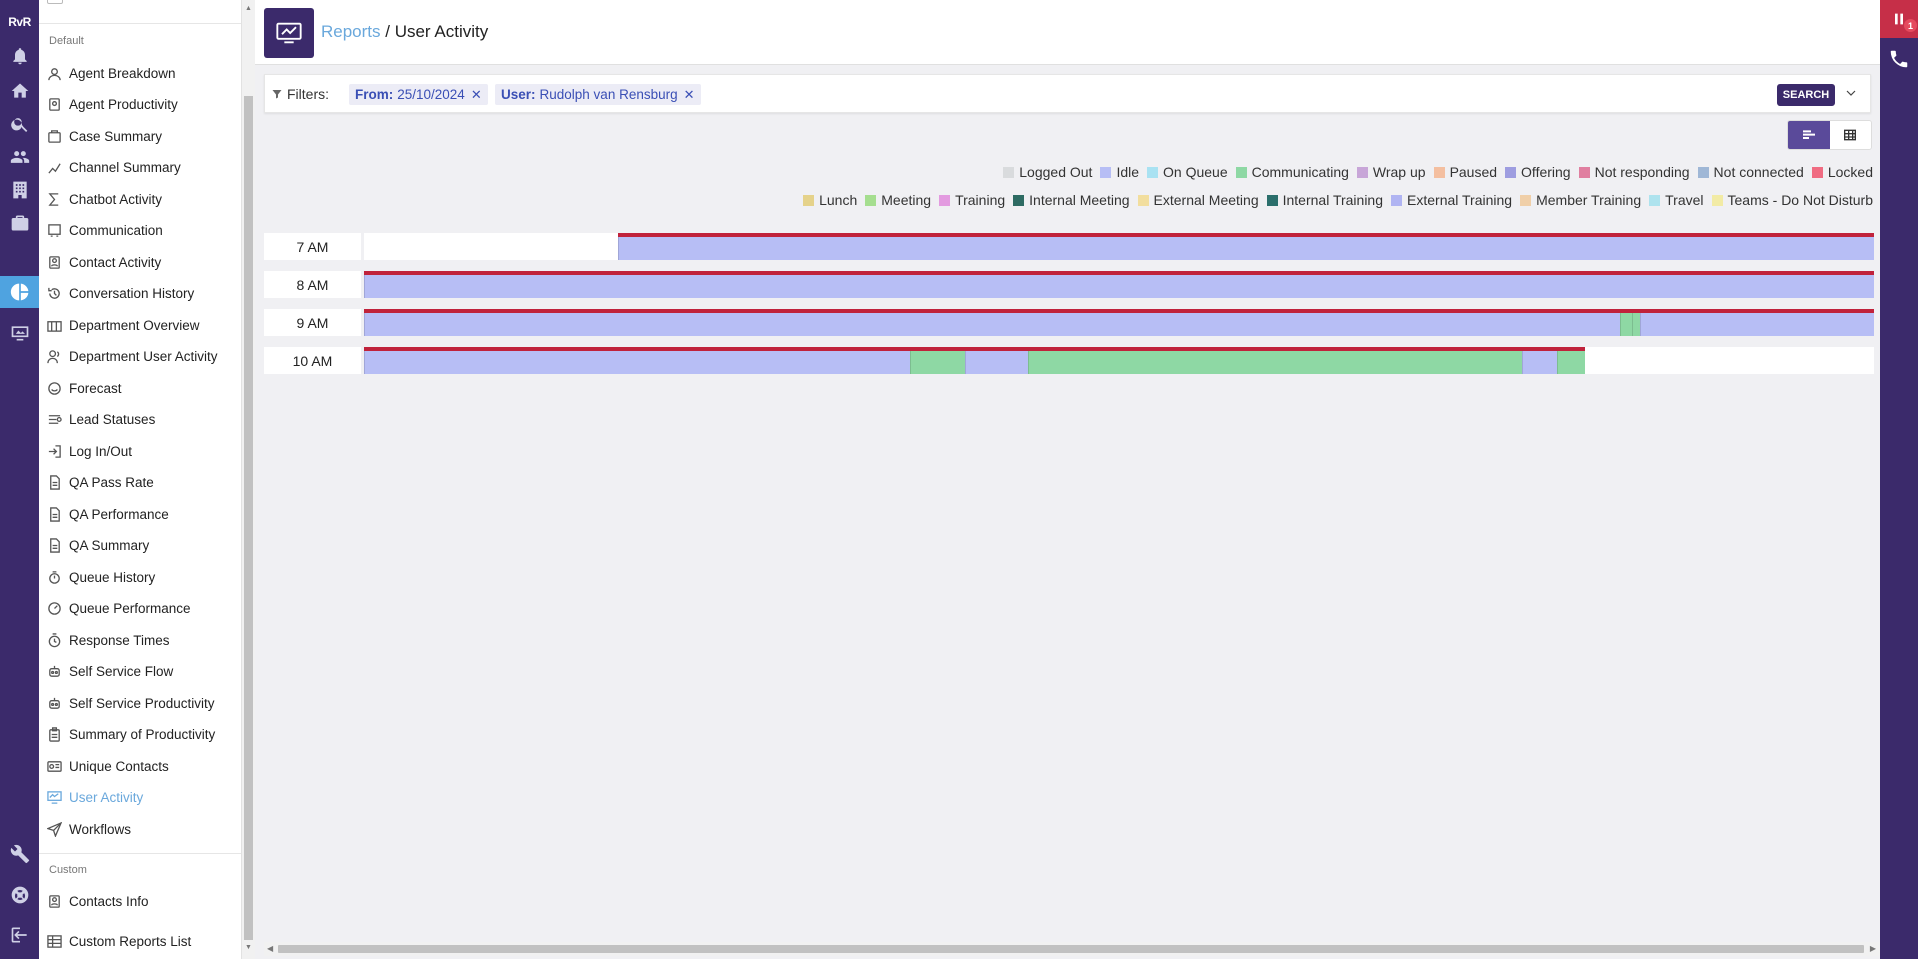 The height and width of the screenshot is (959, 1918). What do you see at coordinates (1589, 200) in the screenshot?
I see `legend-label: Member Training` at bounding box center [1589, 200].